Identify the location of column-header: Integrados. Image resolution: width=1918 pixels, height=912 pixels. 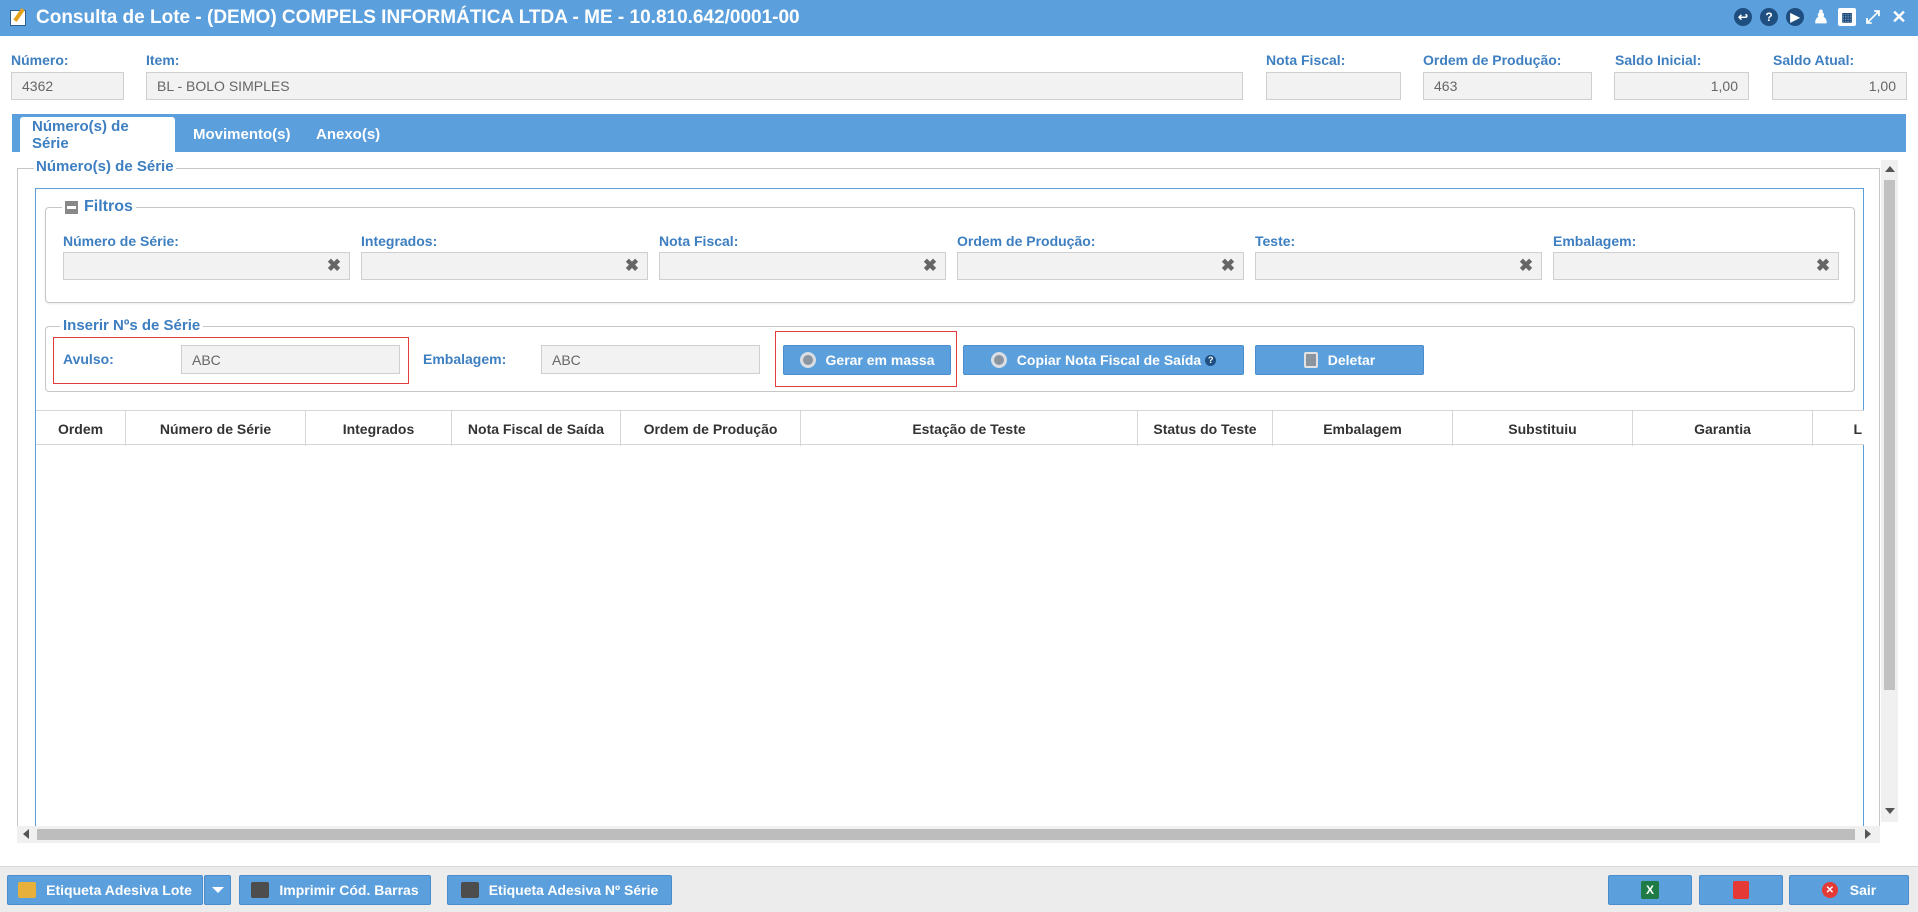
(379, 428).